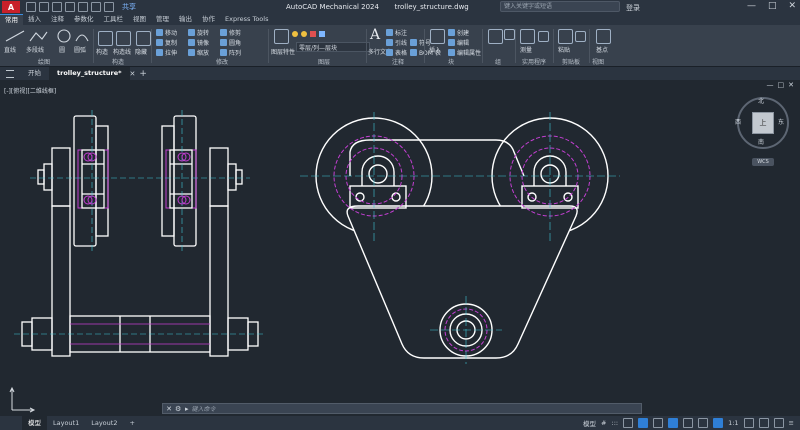  Describe the element at coordinates (66, 423) in the screenshot. I see `tab-layout1: Layout1` at that location.